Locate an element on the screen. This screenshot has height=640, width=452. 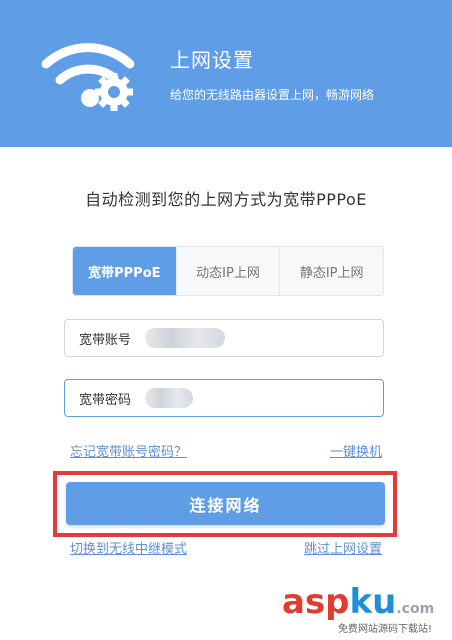
connection-type-tabs: 宽带PPPoE 动态IP上网 静态IP上网 is located at coordinates (228, 271).